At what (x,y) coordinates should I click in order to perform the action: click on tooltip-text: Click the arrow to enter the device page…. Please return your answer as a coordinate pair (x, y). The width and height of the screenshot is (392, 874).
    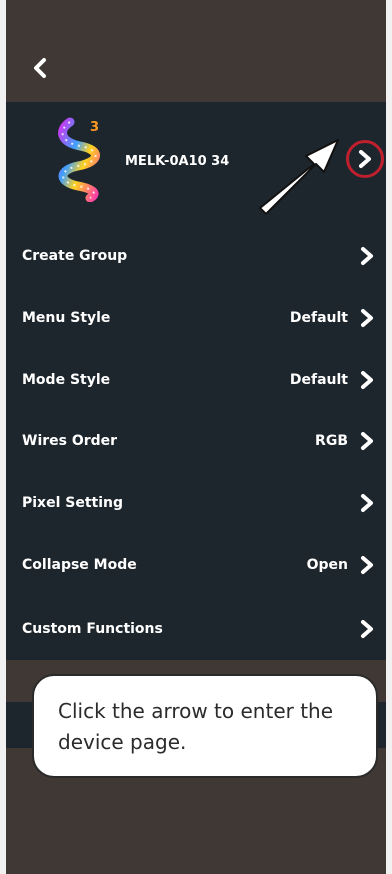
    Looking at the image, I should click on (196, 726).